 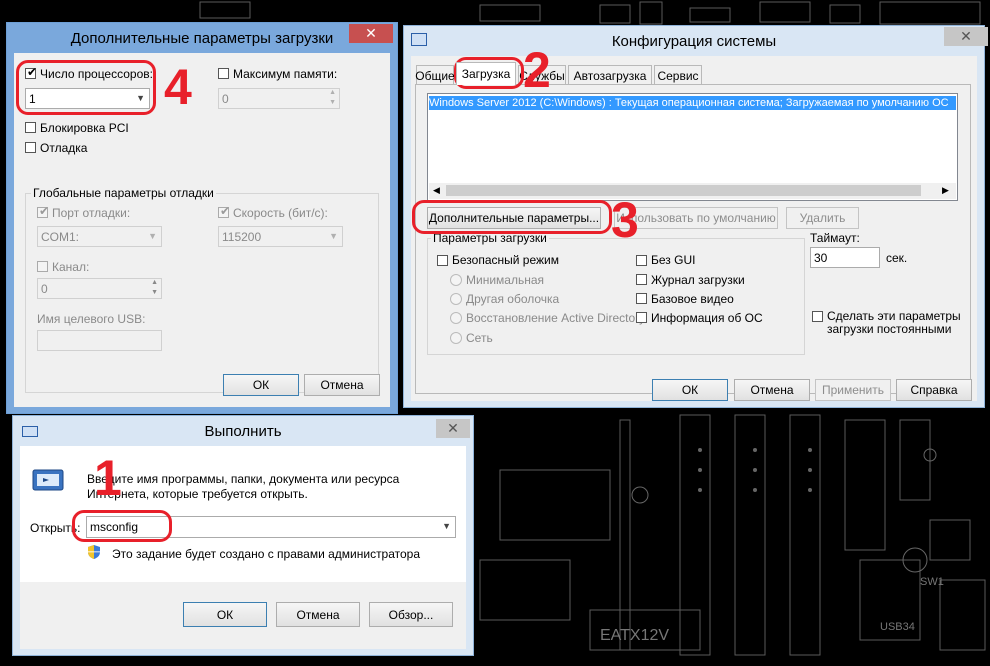 I want to click on sysconfig-cancel-button: Отмена, so click(x=772, y=390).